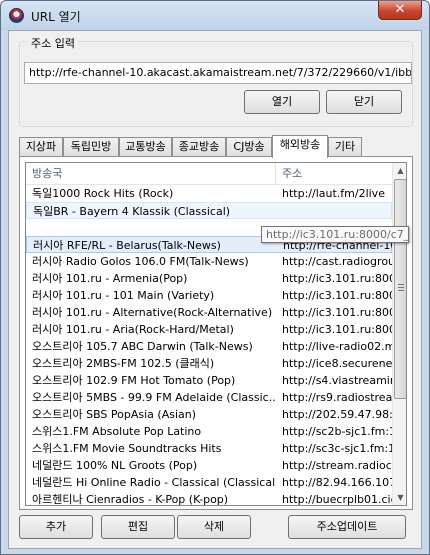 Image resolution: width=430 pixels, height=555 pixels. What do you see at coordinates (199, 147) in the screenshot?
I see `tab-religious: 종교방송` at bounding box center [199, 147].